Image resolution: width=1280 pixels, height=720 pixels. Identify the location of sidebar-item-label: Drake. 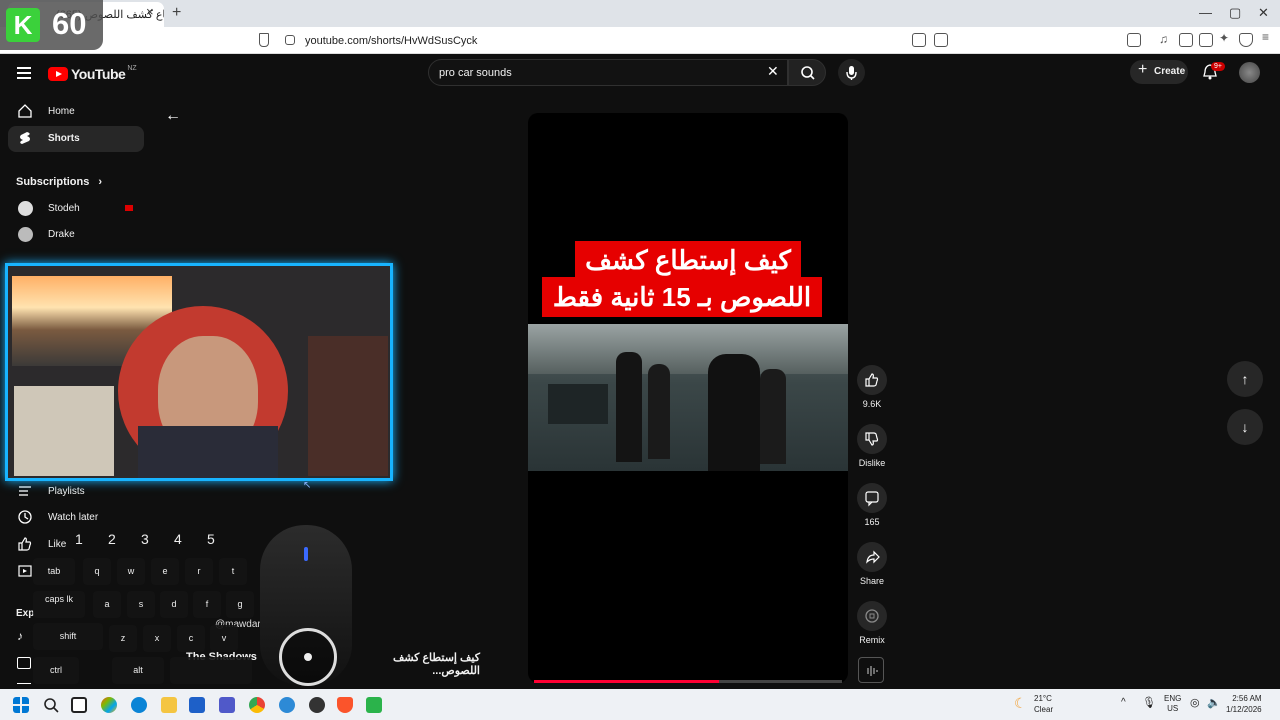
(61, 234).